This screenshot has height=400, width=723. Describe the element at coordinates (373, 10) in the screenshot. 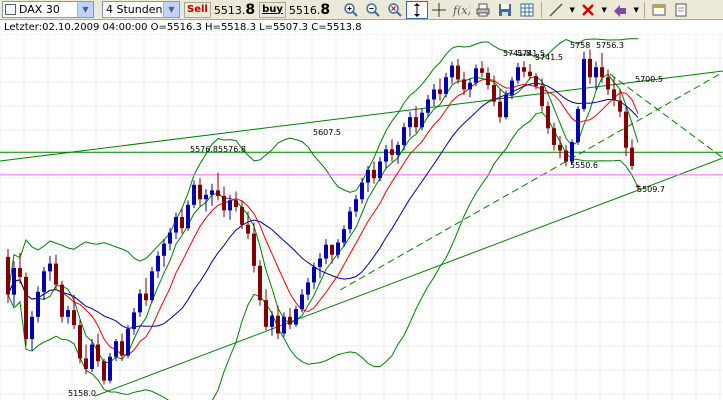

I see `zoom-out-icon` at that location.